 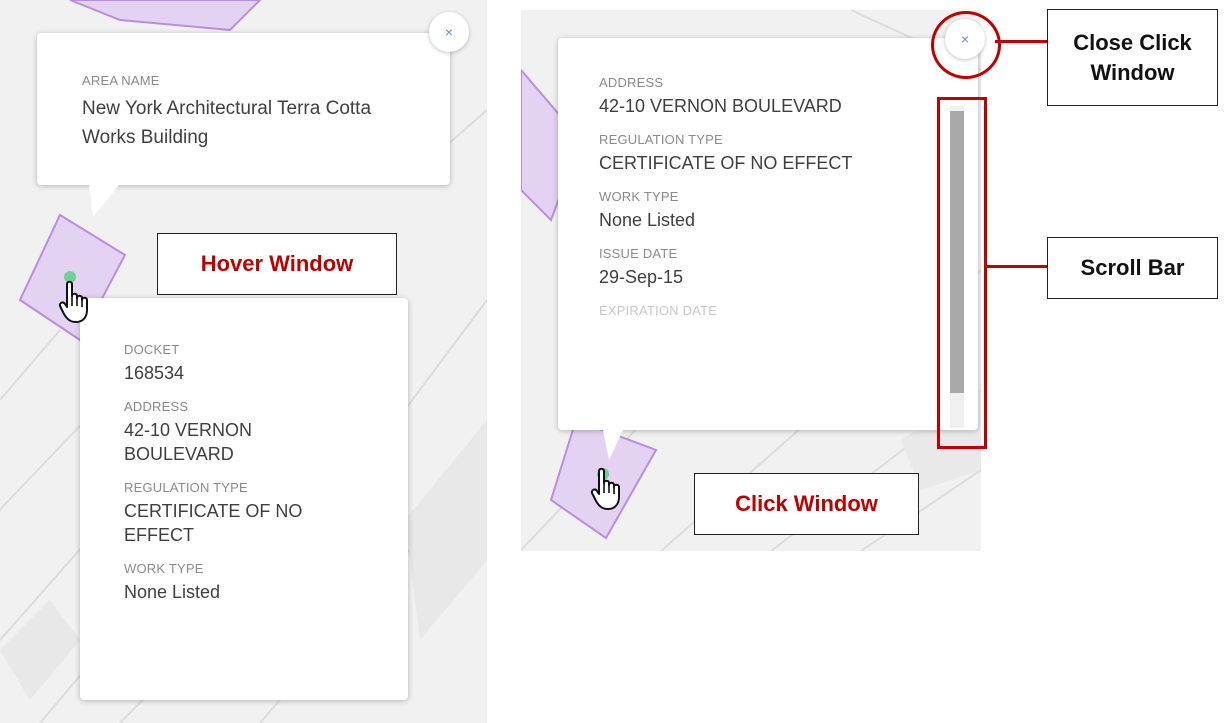 I want to click on scroll-bar-callout: Scroll Bar, so click(x=1132, y=268).